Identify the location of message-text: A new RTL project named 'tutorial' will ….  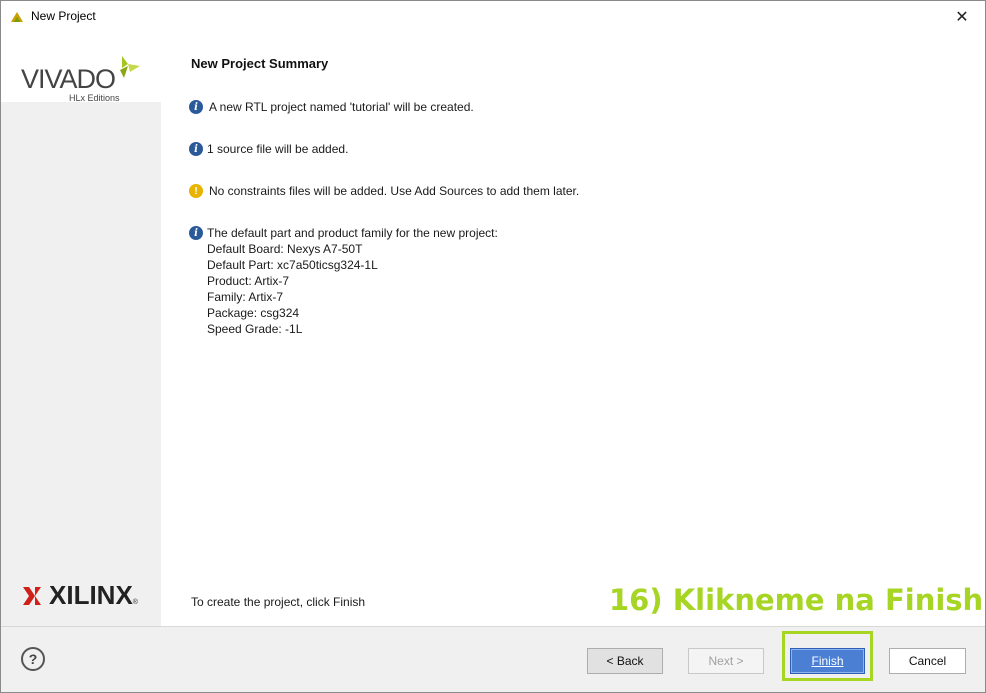
(341, 107).